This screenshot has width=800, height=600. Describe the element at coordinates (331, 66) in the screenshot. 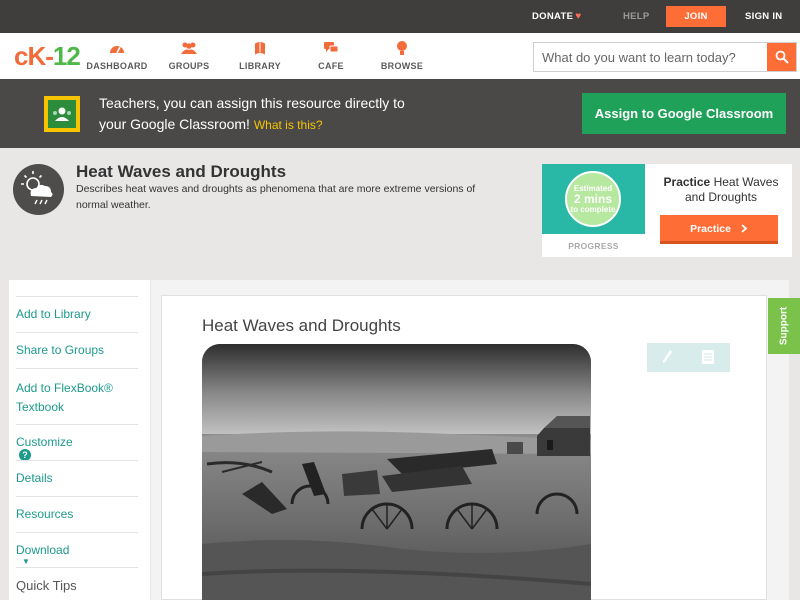

I see `nav-cafe-label: CAFE` at that location.